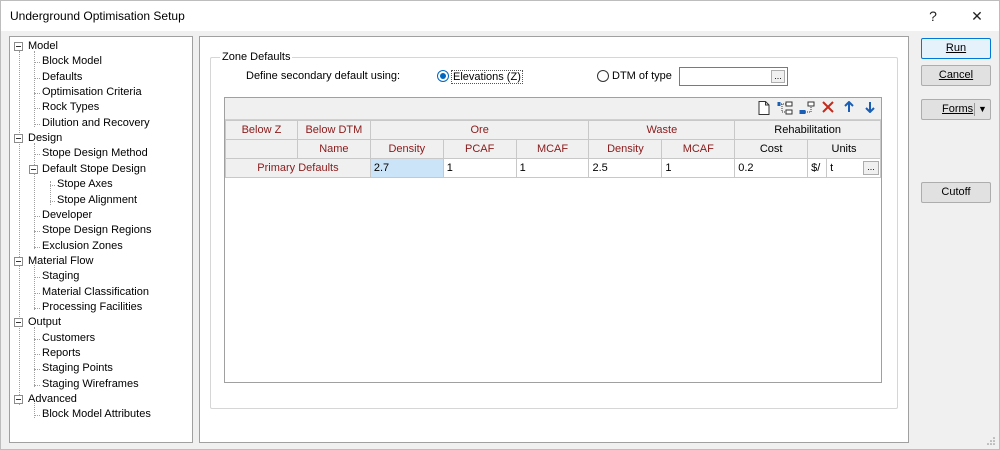  I want to click on cancel-button: Cancel, so click(956, 75).